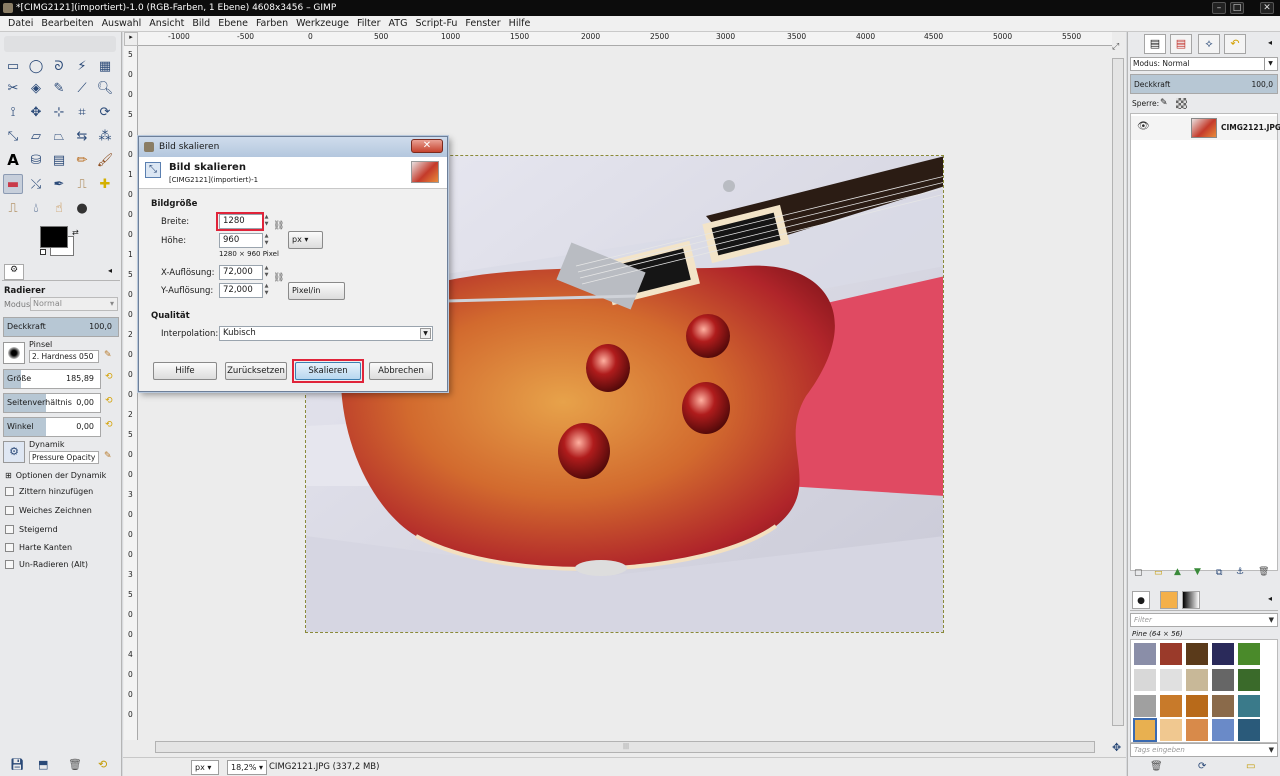 This screenshot has width=1280, height=776. What do you see at coordinates (82, 160) in the screenshot?
I see `pencil-icon: ✏` at bounding box center [82, 160].